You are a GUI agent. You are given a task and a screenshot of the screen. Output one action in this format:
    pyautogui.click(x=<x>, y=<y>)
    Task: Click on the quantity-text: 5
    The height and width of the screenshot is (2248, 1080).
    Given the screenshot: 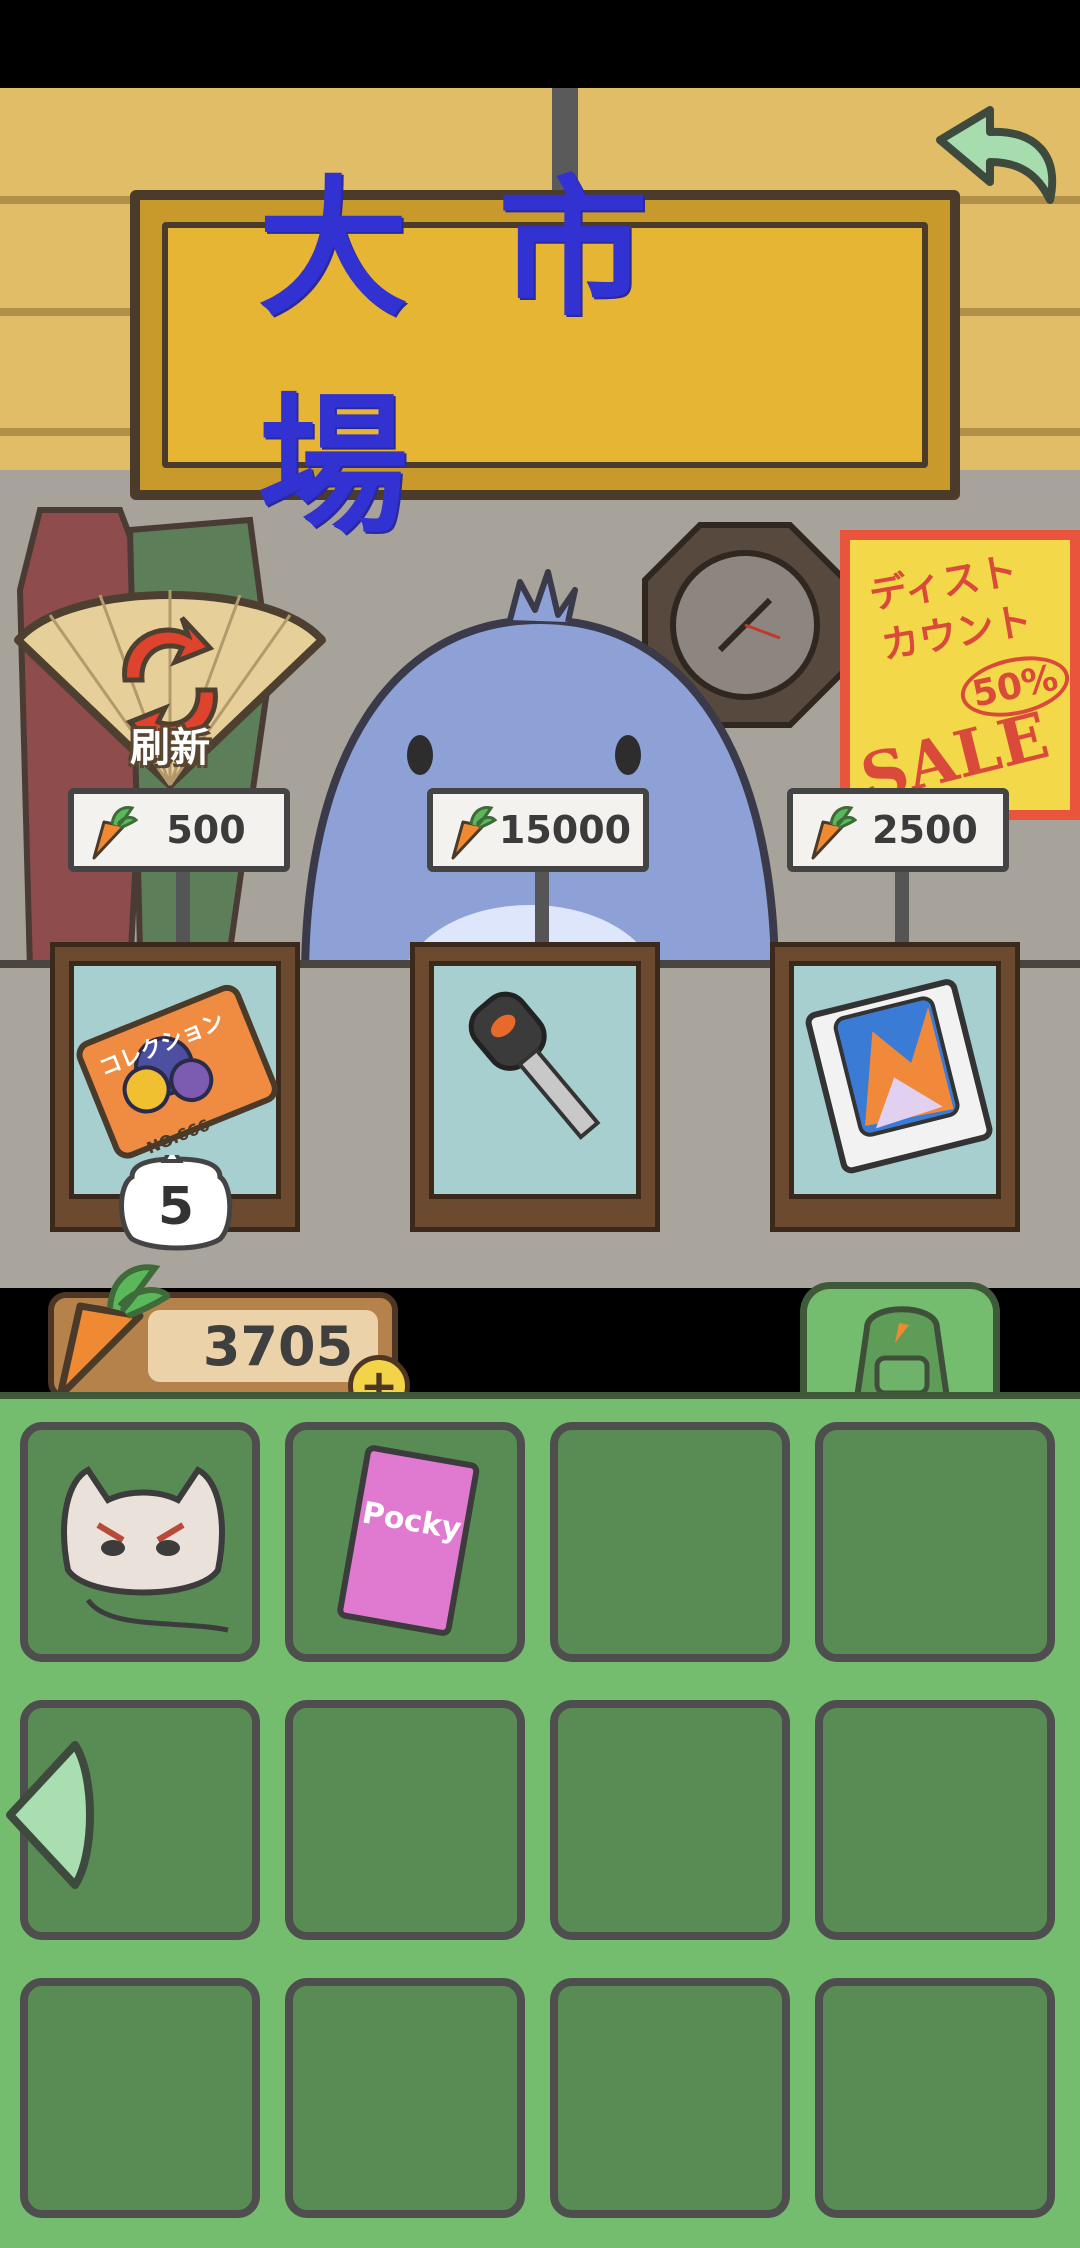 What is the action you would take?
    pyautogui.click(x=176, y=1207)
    